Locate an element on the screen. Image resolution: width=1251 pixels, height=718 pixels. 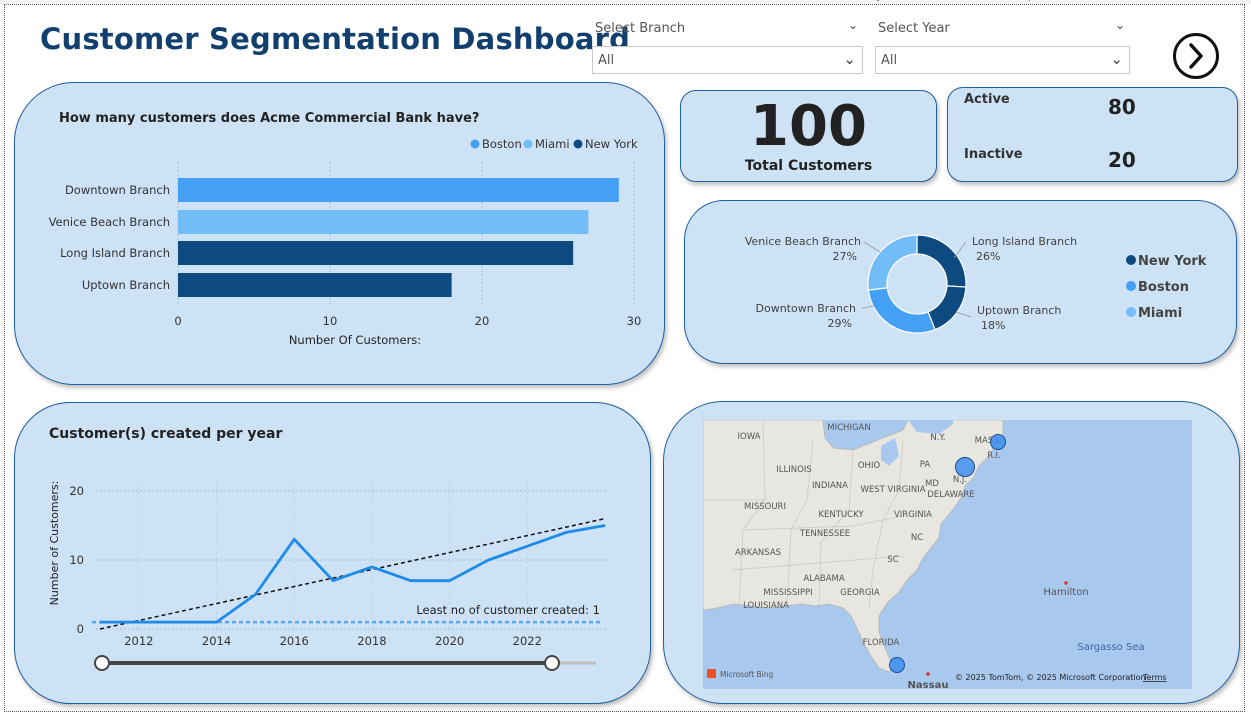
branch-dropdown: All ⌄ is located at coordinates (727, 60).